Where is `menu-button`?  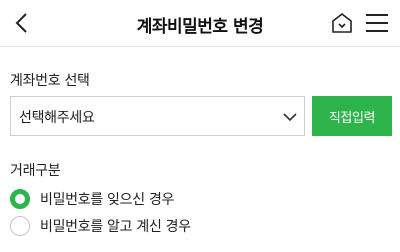 menu-button is located at coordinates (377, 23).